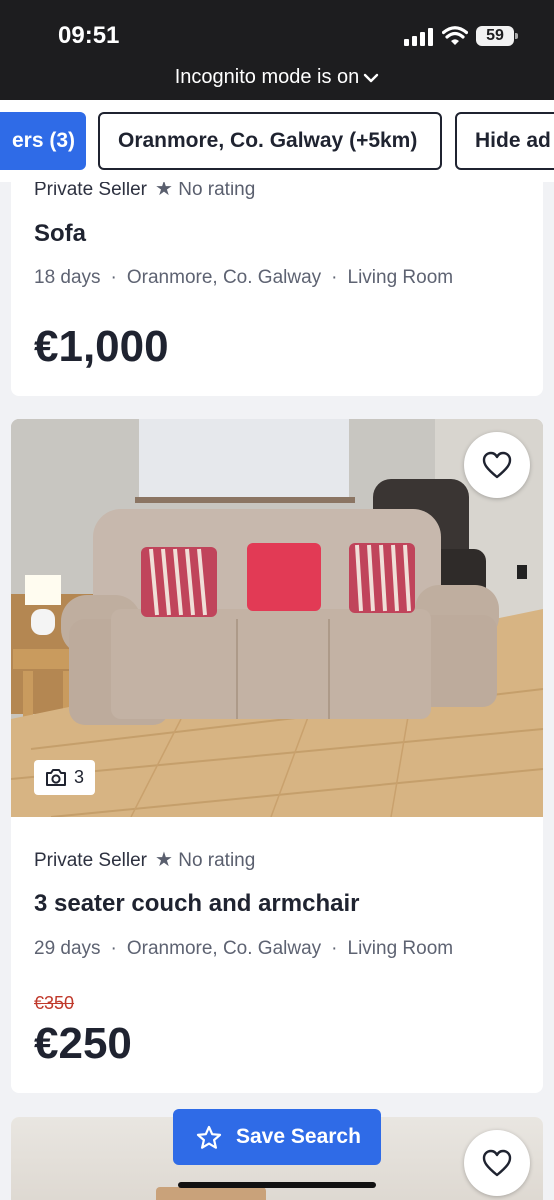 This screenshot has width=554, height=1200. What do you see at coordinates (504, 141) in the screenshot?
I see `hide-ads-chip: Hide ad` at bounding box center [504, 141].